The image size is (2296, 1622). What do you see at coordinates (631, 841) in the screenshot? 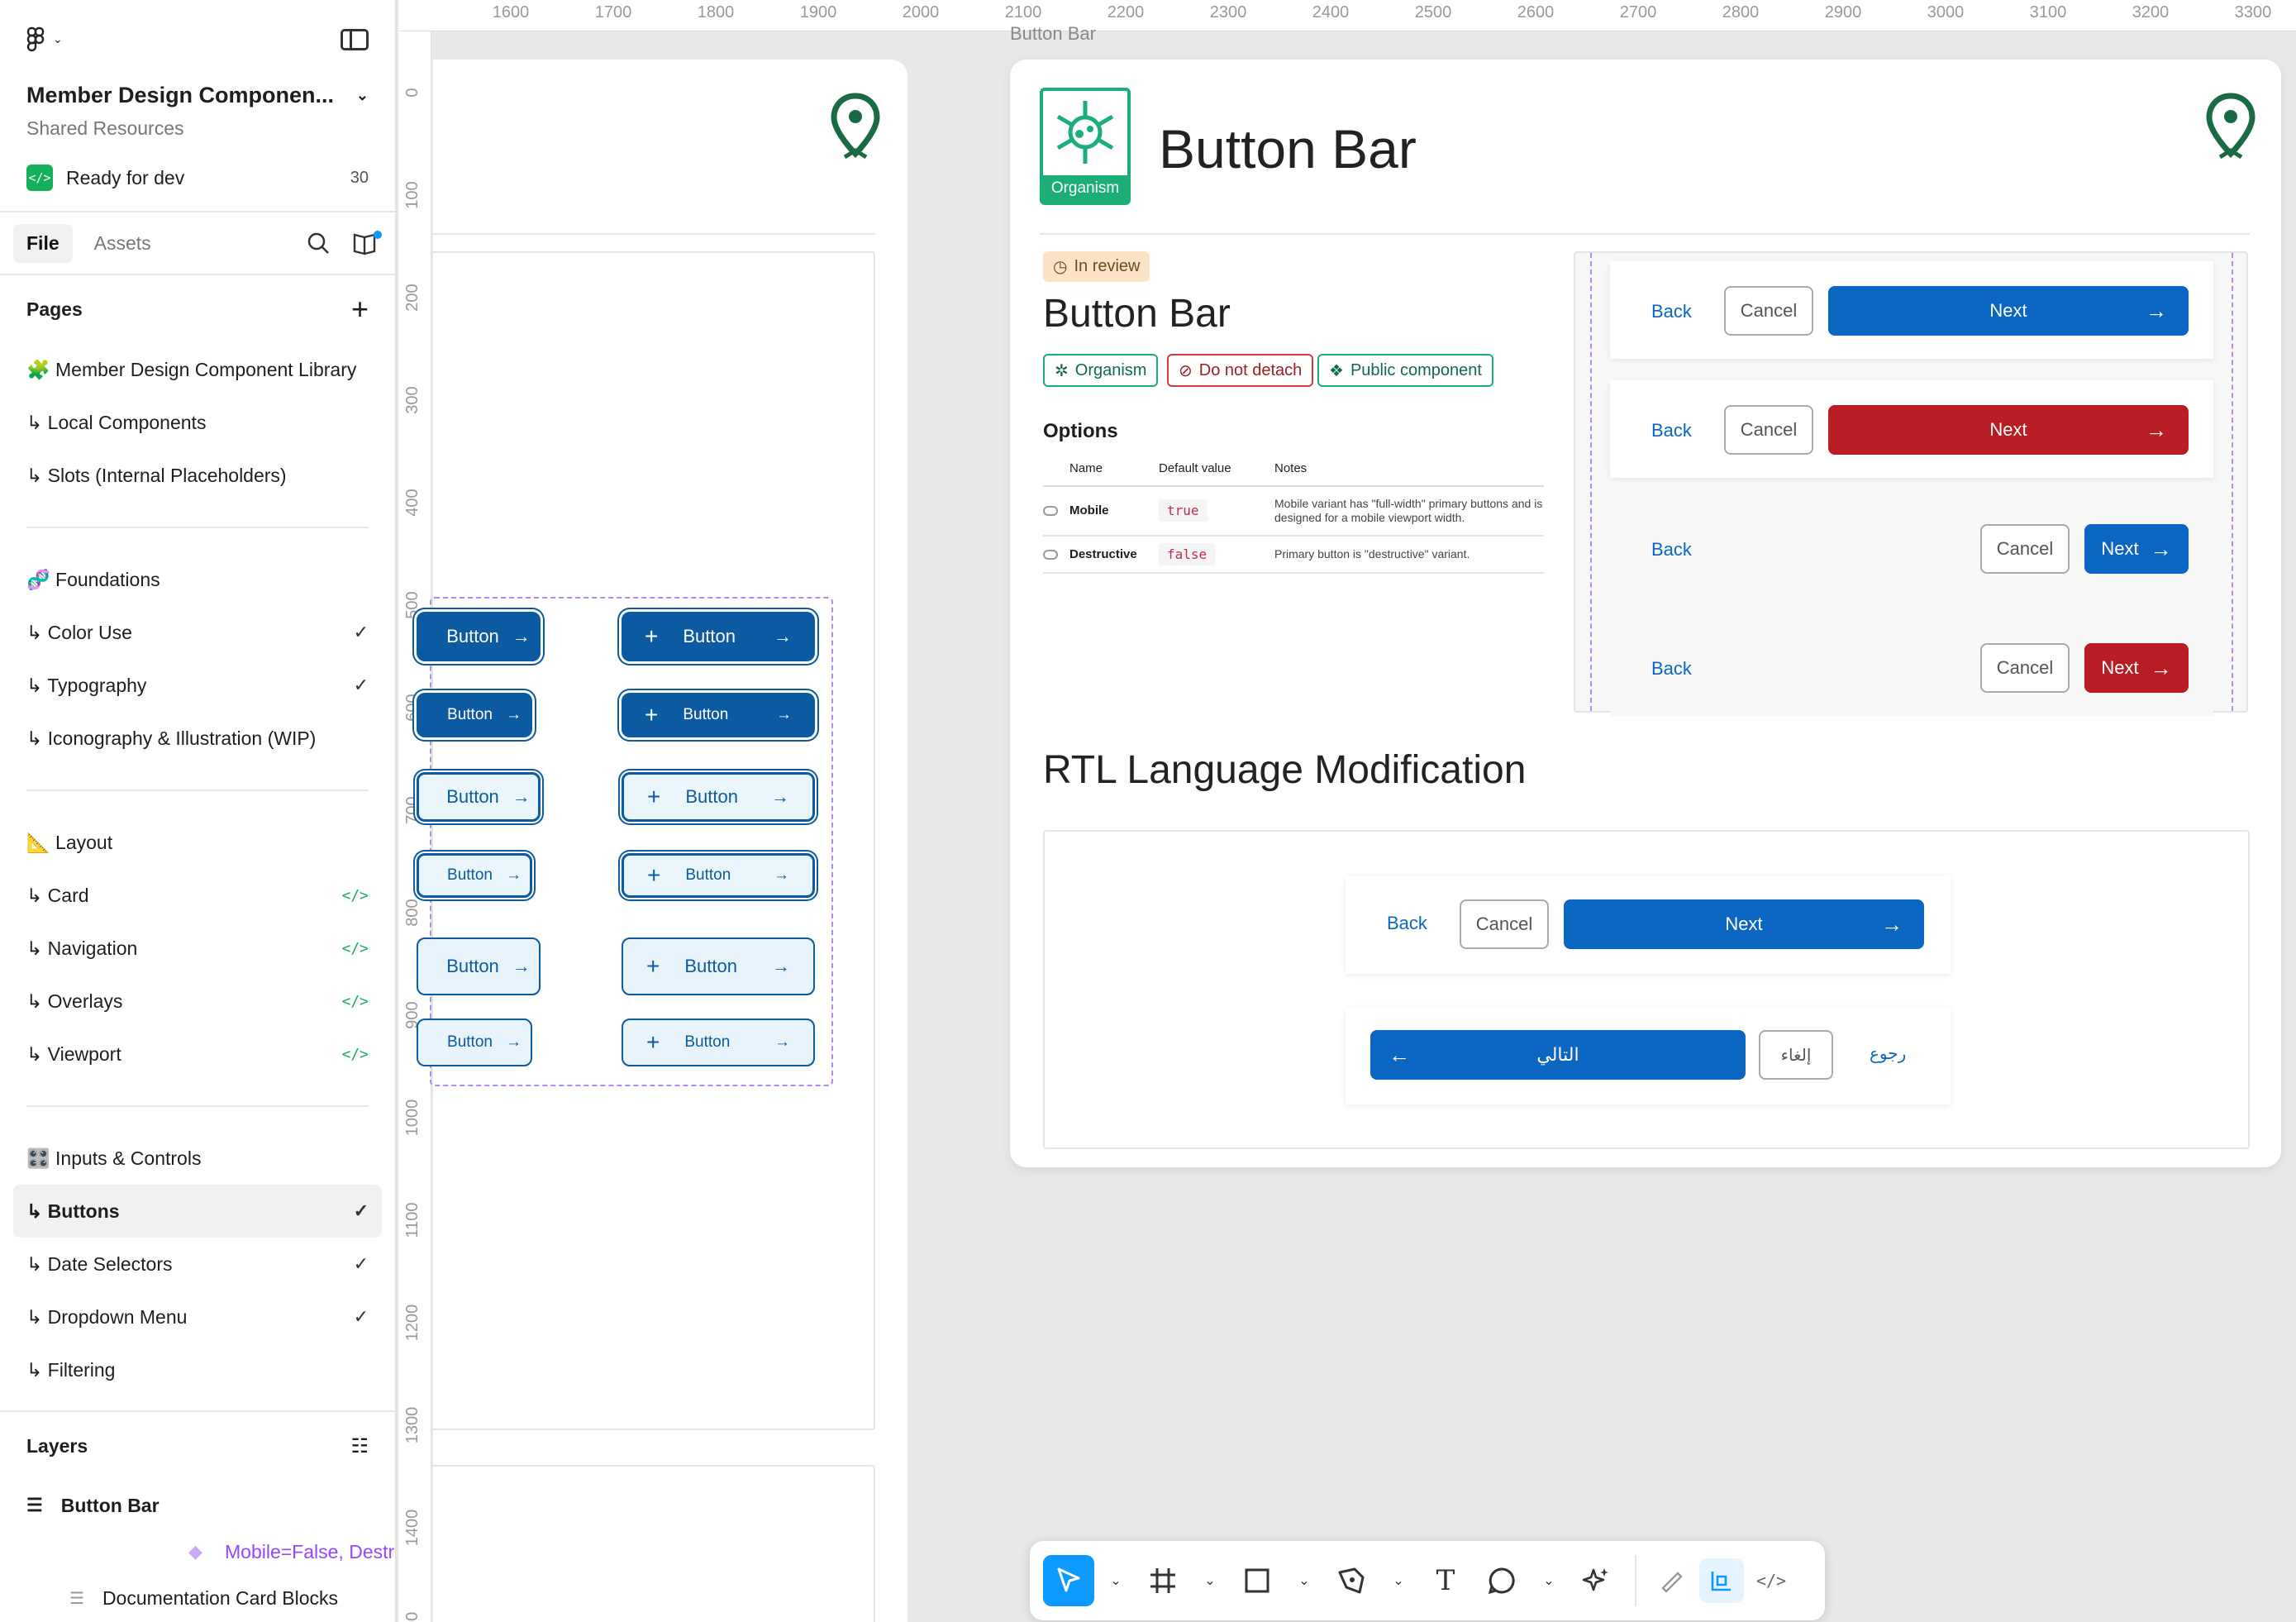
I see `button-variants-set` at bounding box center [631, 841].